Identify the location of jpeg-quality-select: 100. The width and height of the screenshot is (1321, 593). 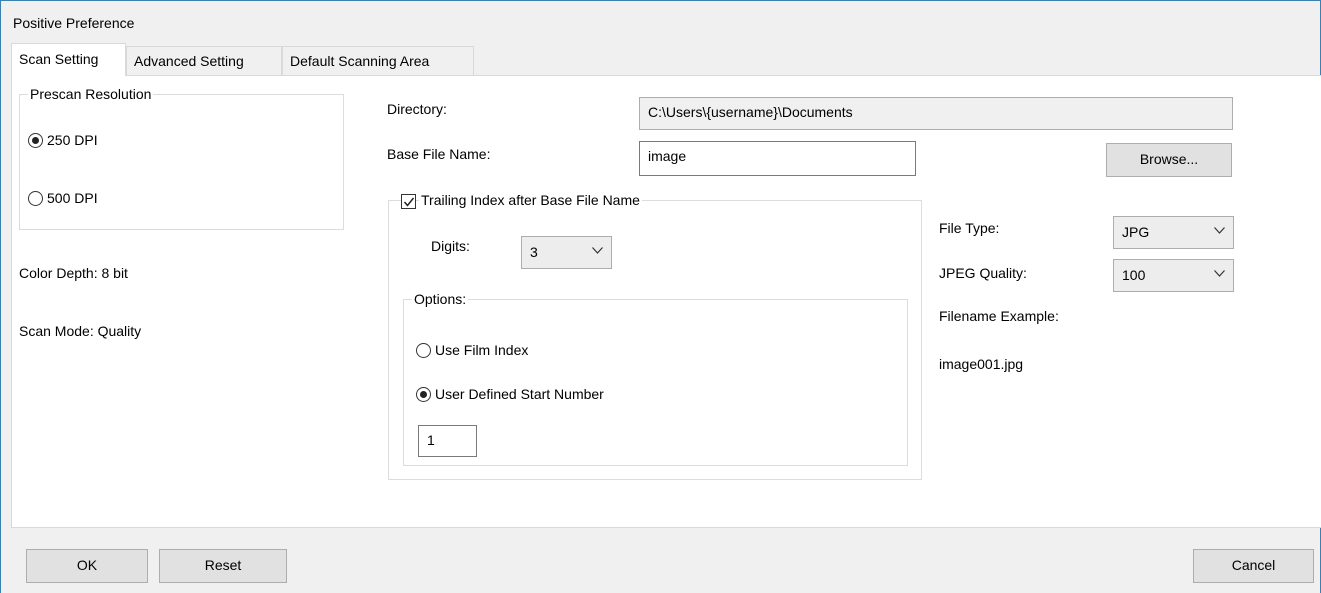
(1173, 275).